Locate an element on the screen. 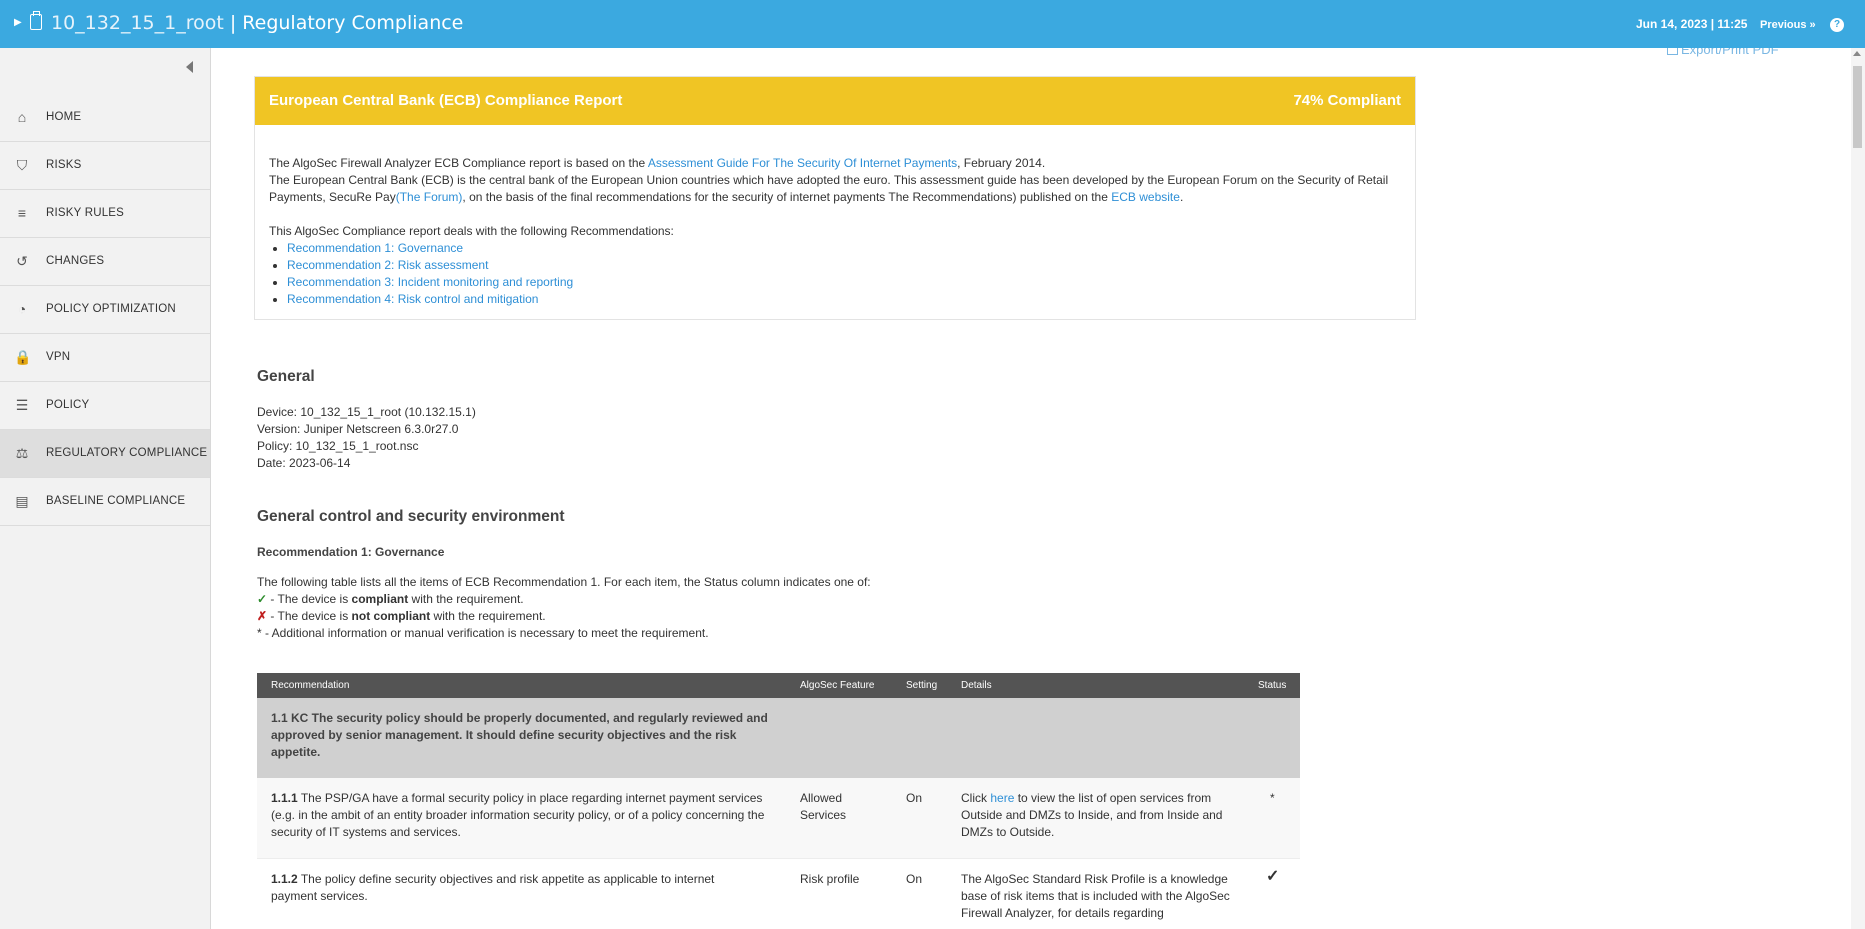  sidebar-item-vpn: 🔒 VPN is located at coordinates (105, 358).